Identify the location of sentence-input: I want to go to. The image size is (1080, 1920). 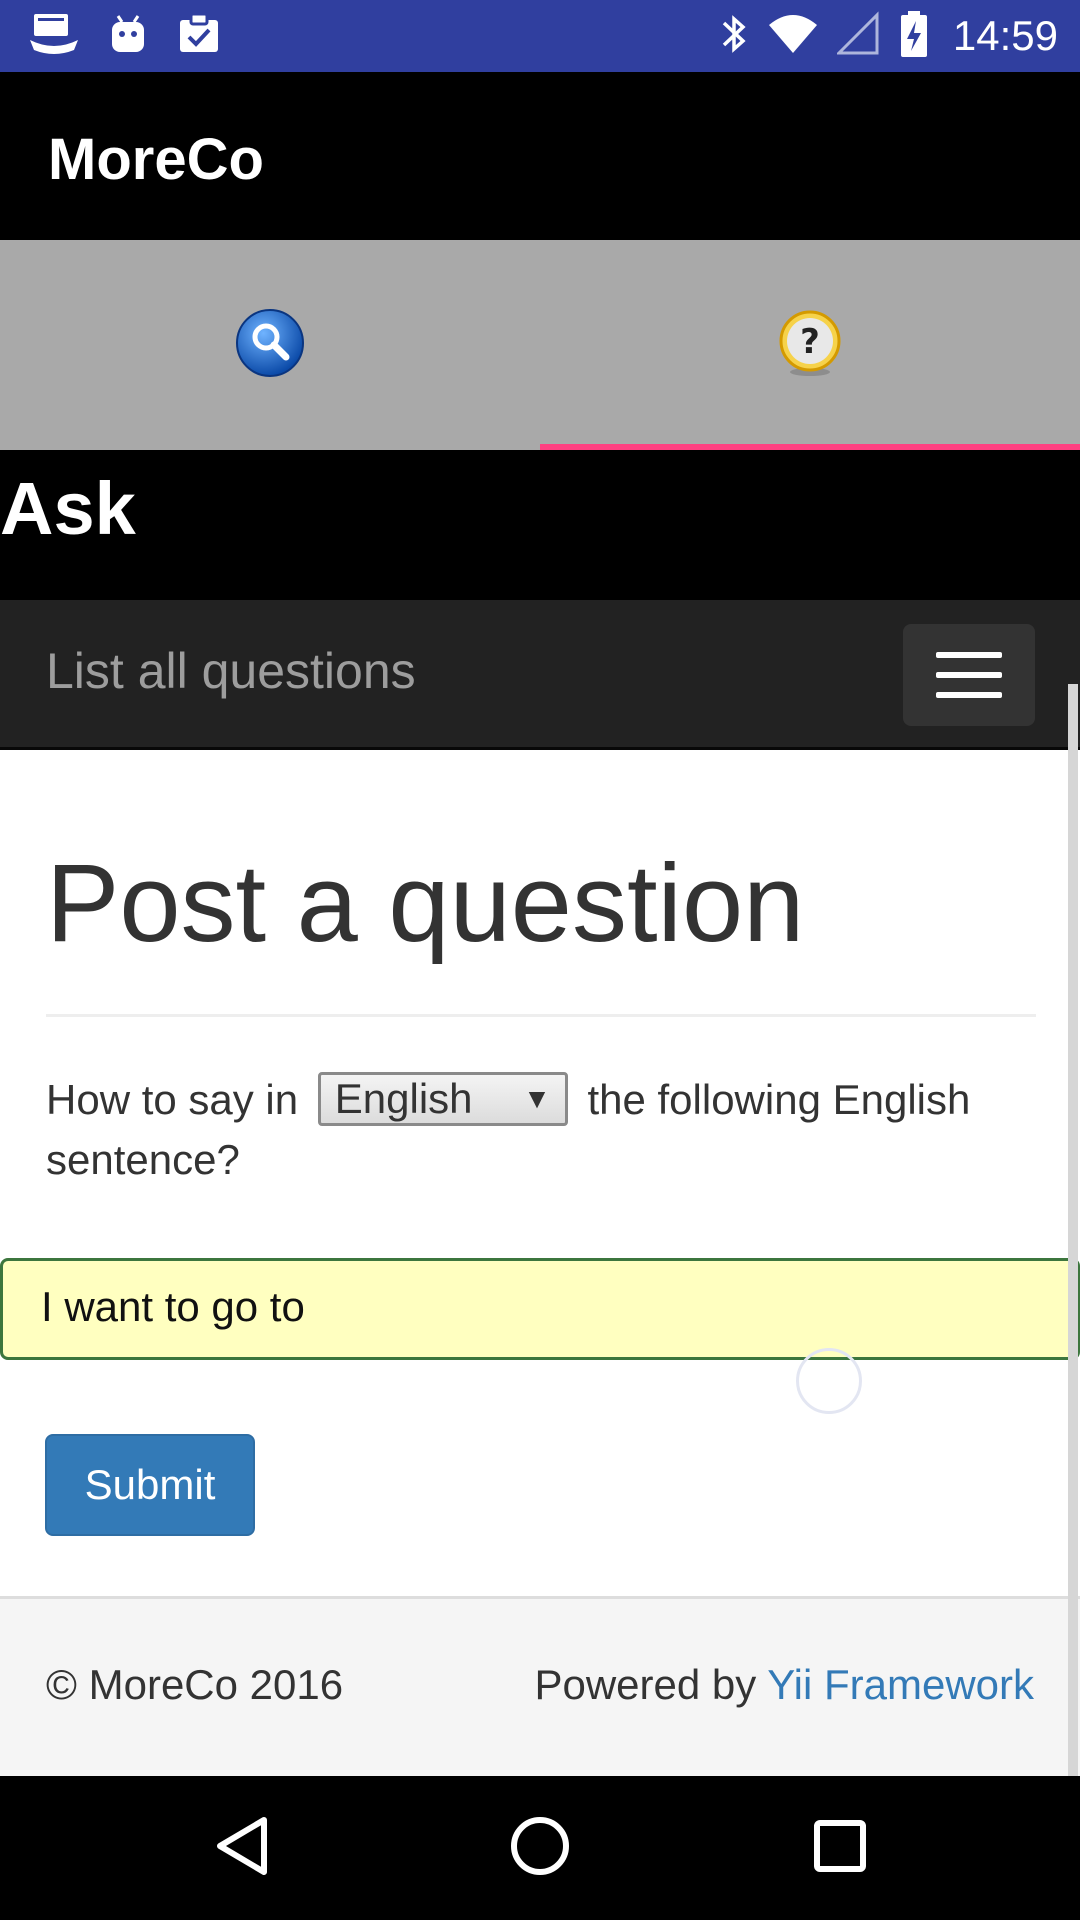
(540, 1309).